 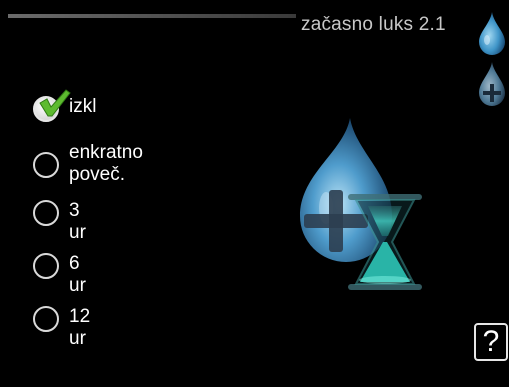 What do you see at coordinates (59, 275) in the screenshot?
I see `option-6-ur: 6 ur` at bounding box center [59, 275].